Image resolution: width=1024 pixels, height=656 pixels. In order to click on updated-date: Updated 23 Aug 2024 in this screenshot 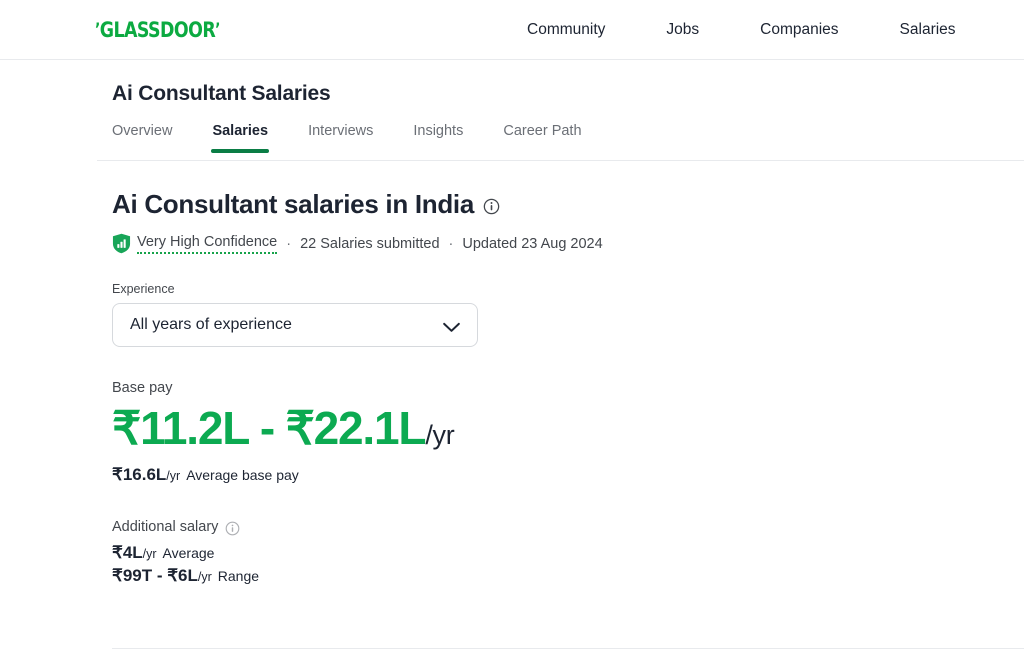, I will do `click(532, 243)`.